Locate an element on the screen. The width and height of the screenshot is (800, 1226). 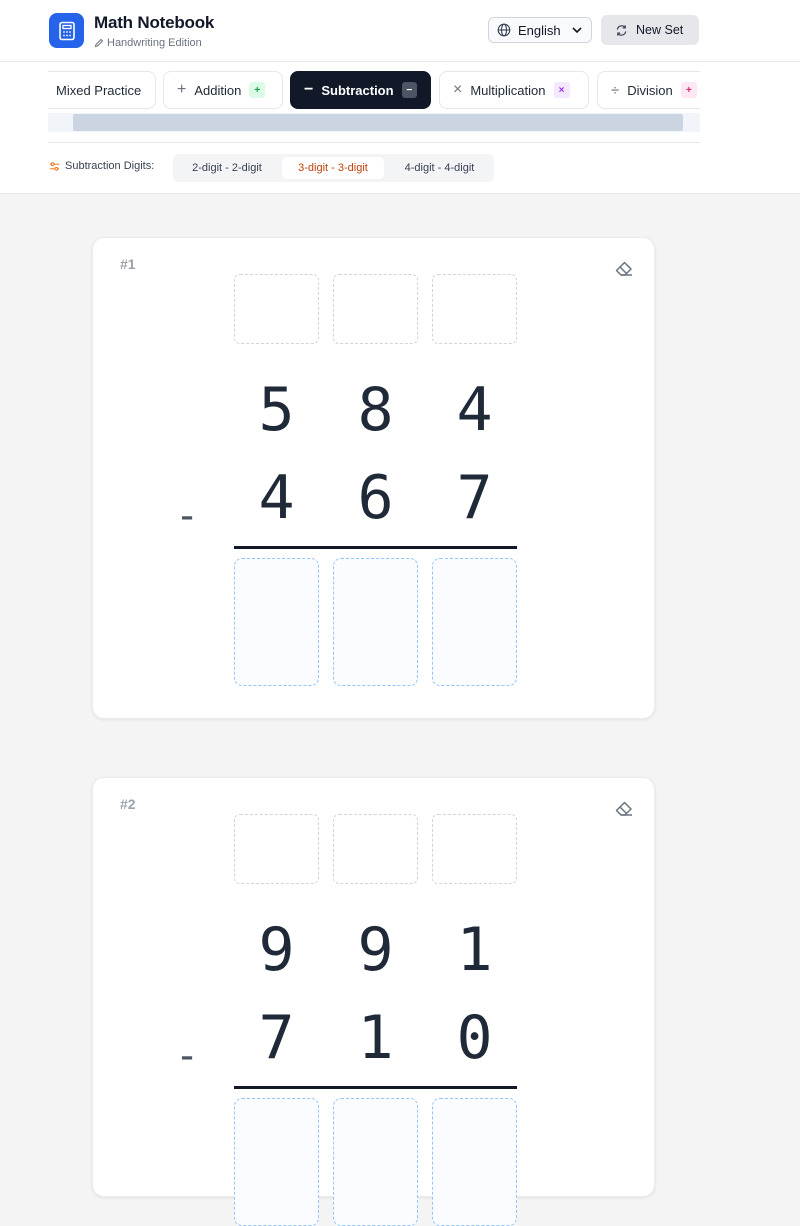
tab-addition: + Addition + is located at coordinates (223, 90).